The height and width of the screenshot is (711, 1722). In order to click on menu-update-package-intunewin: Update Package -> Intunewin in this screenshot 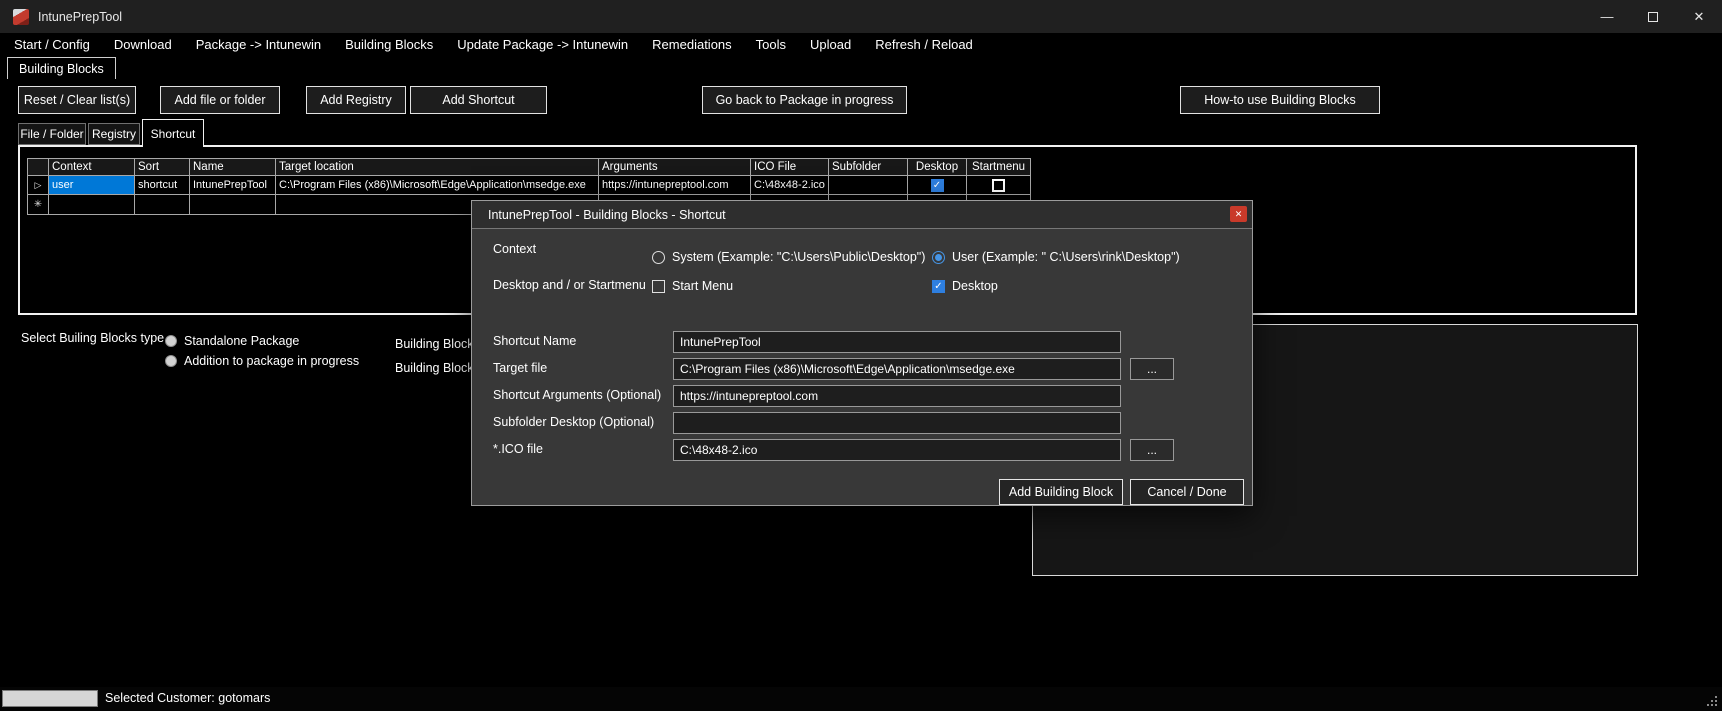, I will do `click(542, 45)`.